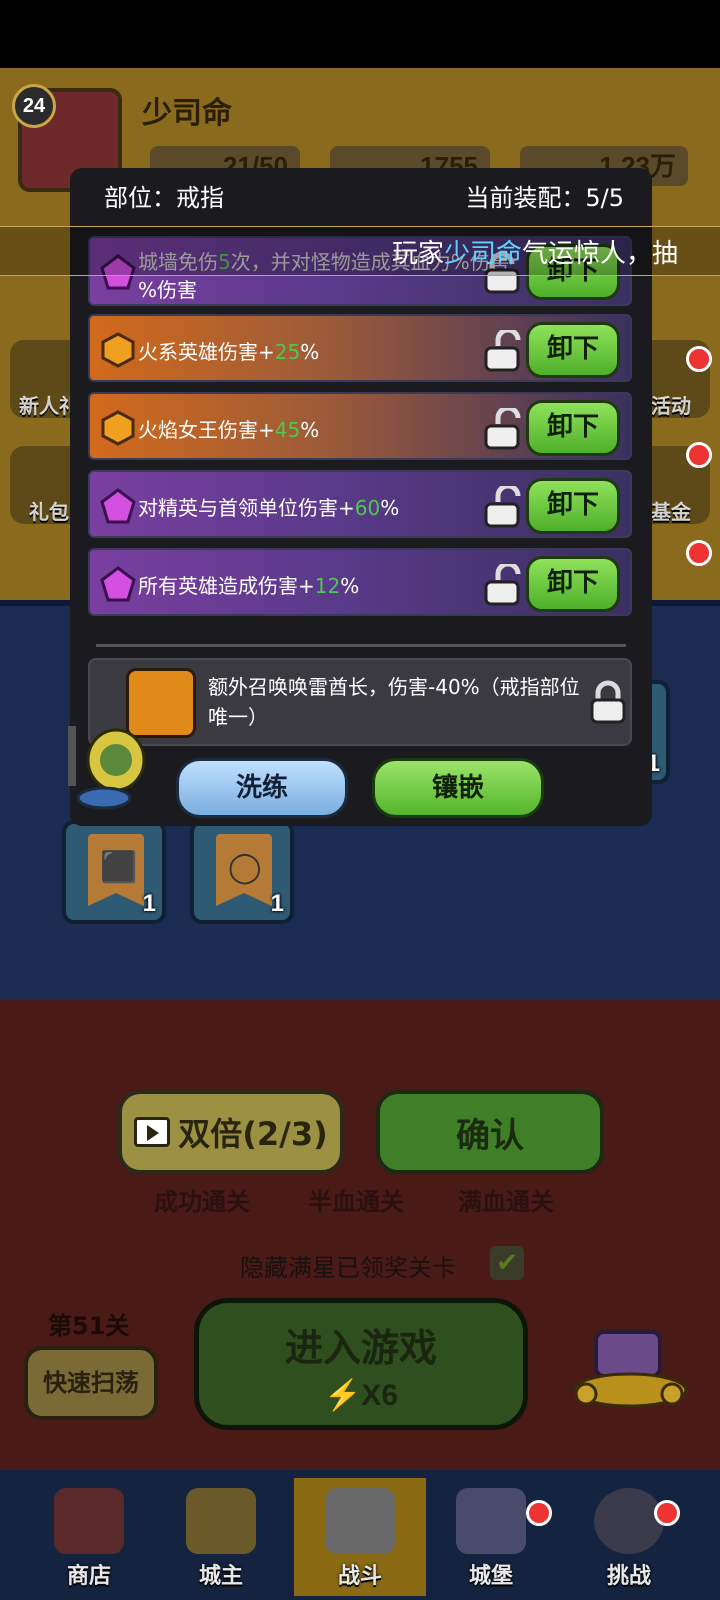 The image size is (720, 1600). What do you see at coordinates (458, 788) in the screenshot?
I see `inlay-button: 镶嵌` at bounding box center [458, 788].